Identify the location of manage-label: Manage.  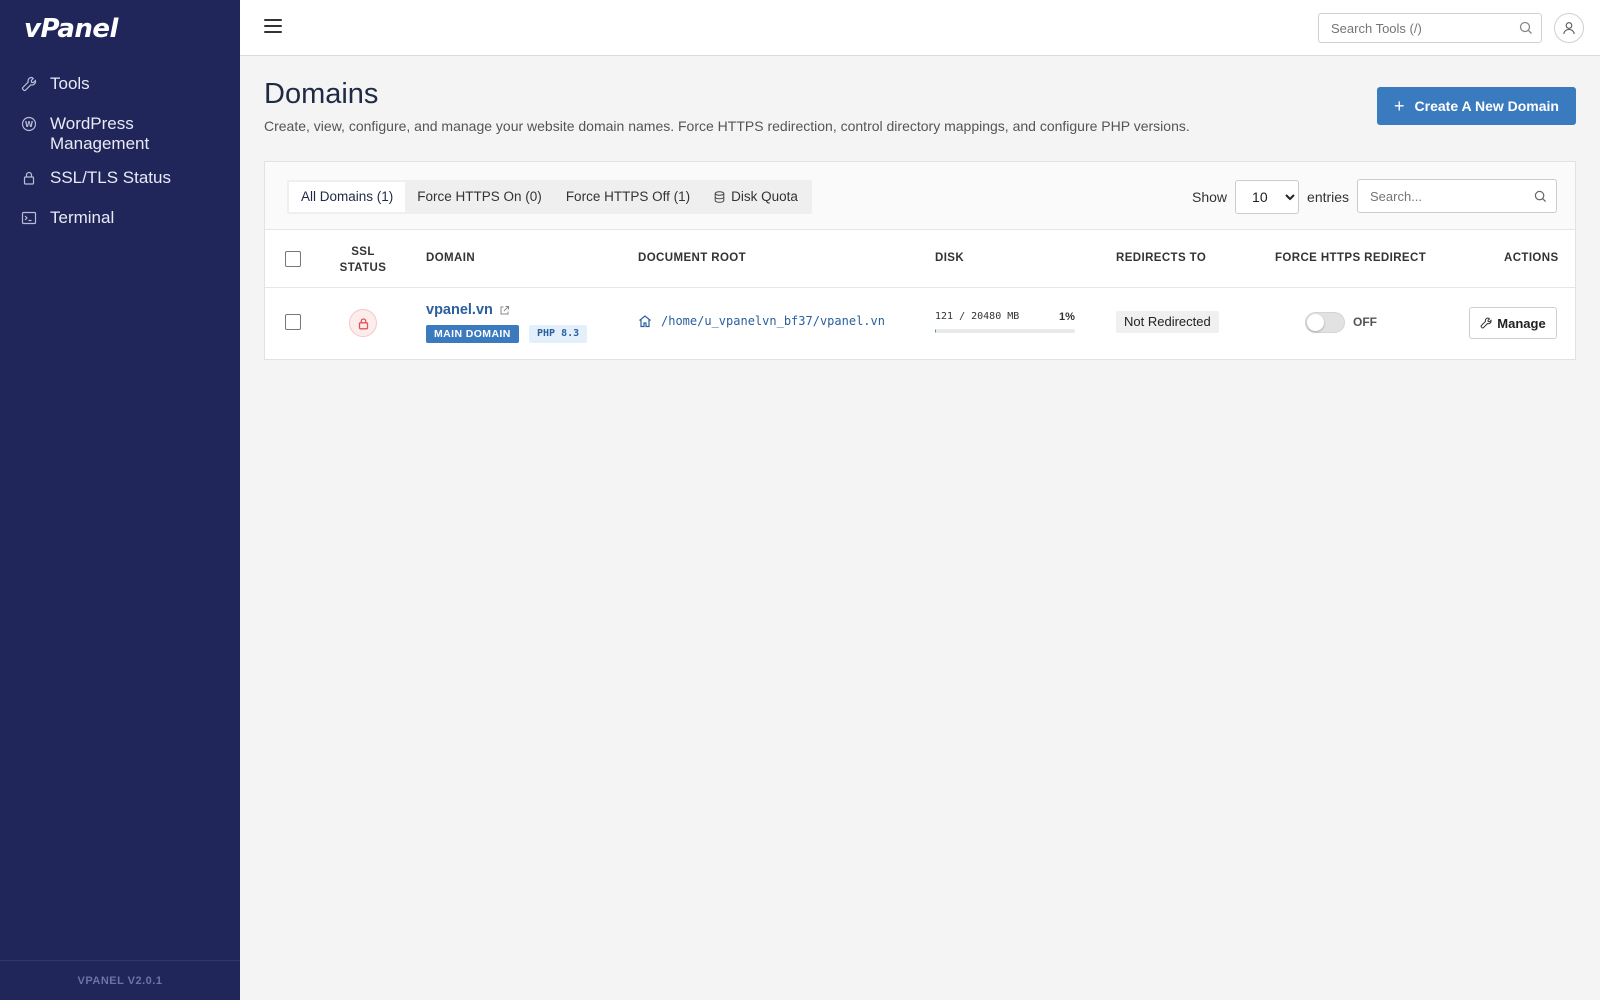
(1521, 323).